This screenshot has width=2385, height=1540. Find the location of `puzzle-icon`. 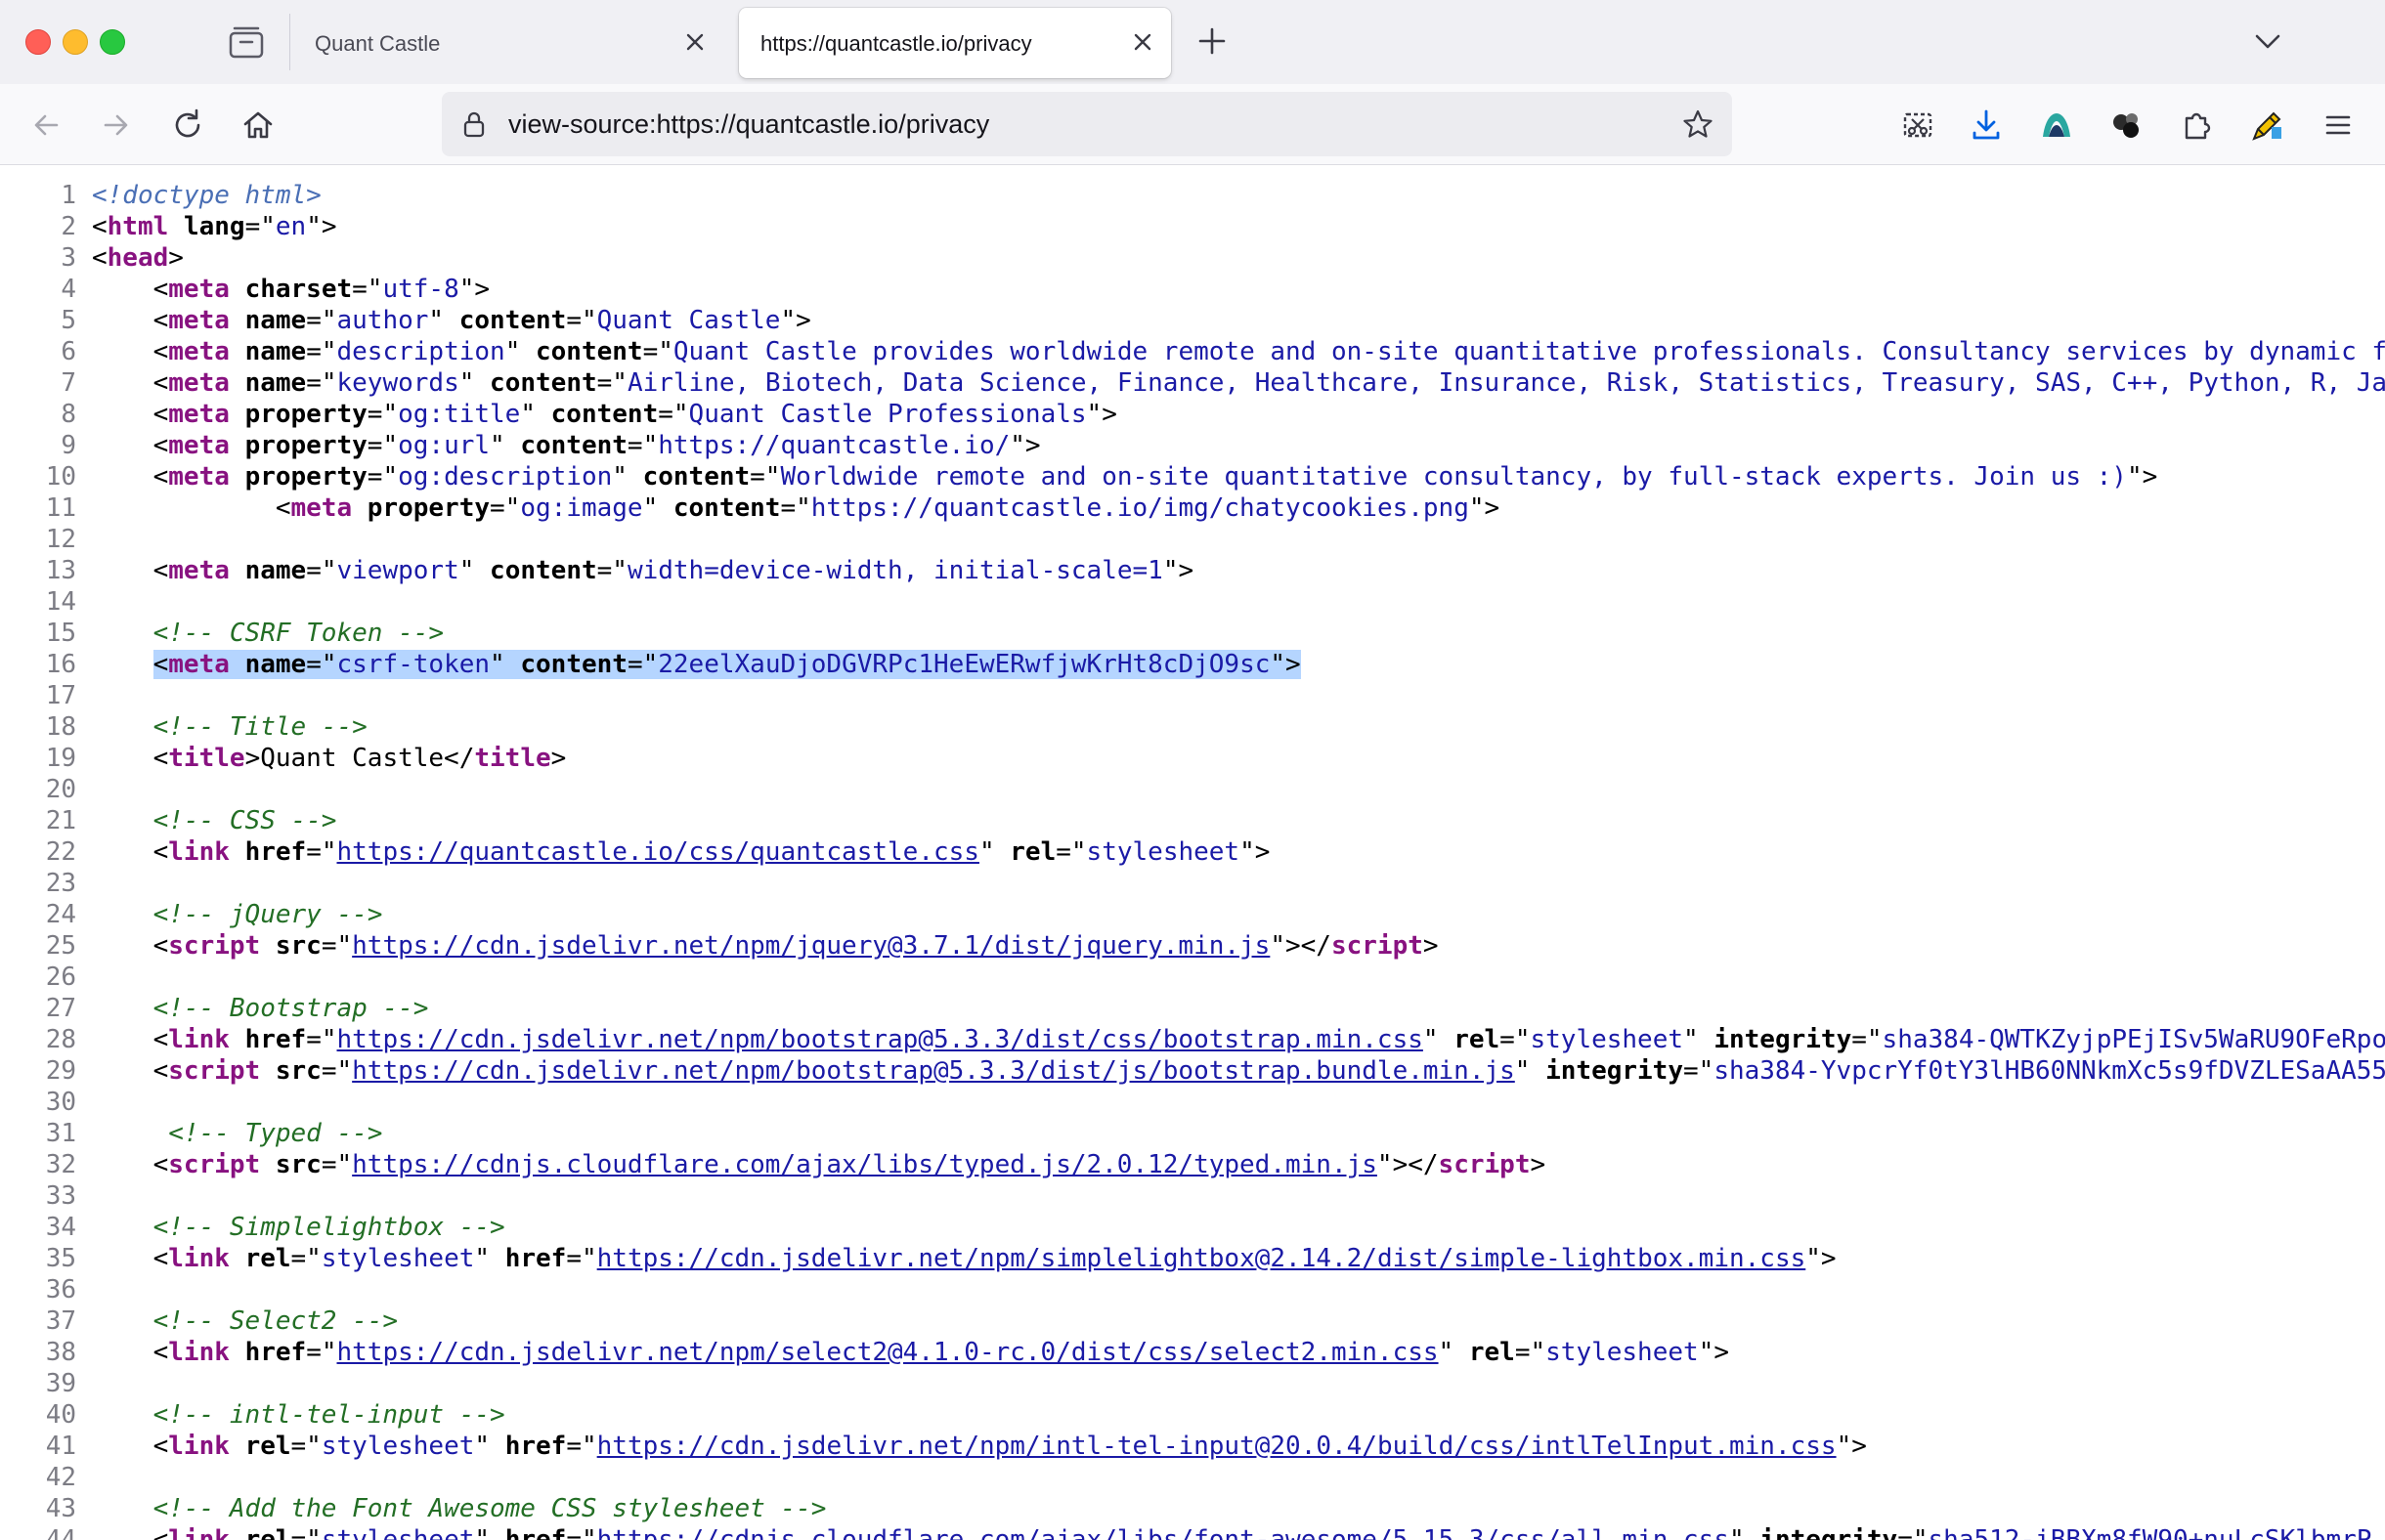

puzzle-icon is located at coordinates (2198, 125).